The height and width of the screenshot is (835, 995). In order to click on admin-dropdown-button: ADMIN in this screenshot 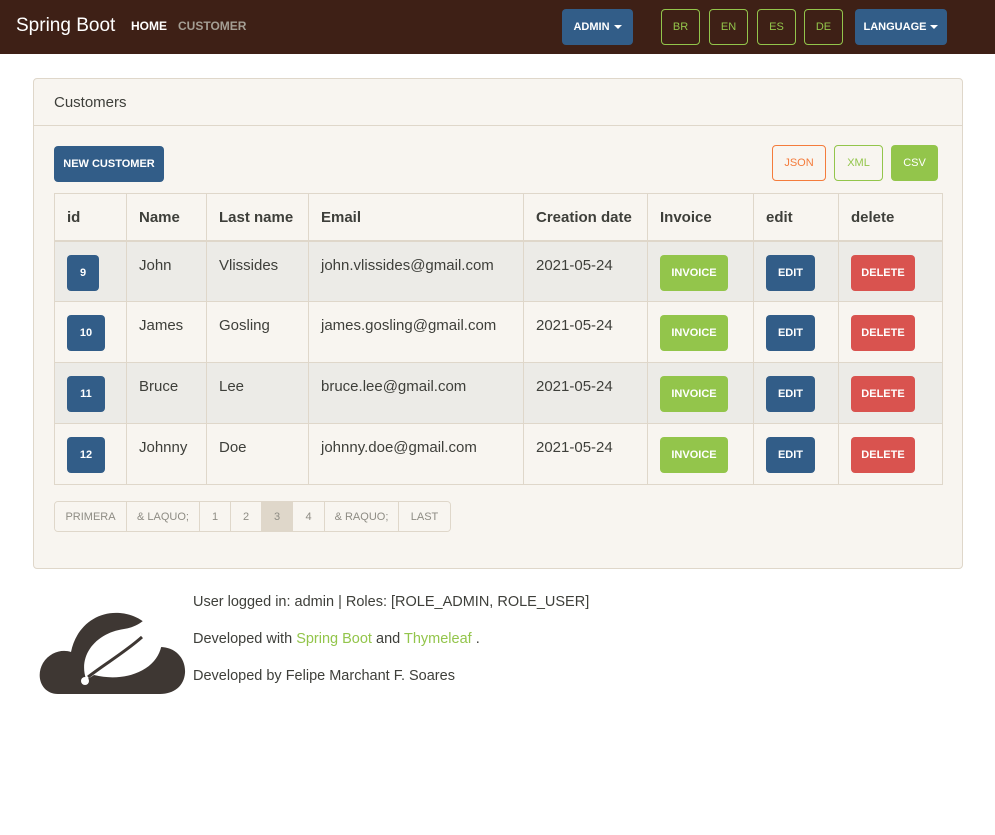, I will do `click(597, 27)`.